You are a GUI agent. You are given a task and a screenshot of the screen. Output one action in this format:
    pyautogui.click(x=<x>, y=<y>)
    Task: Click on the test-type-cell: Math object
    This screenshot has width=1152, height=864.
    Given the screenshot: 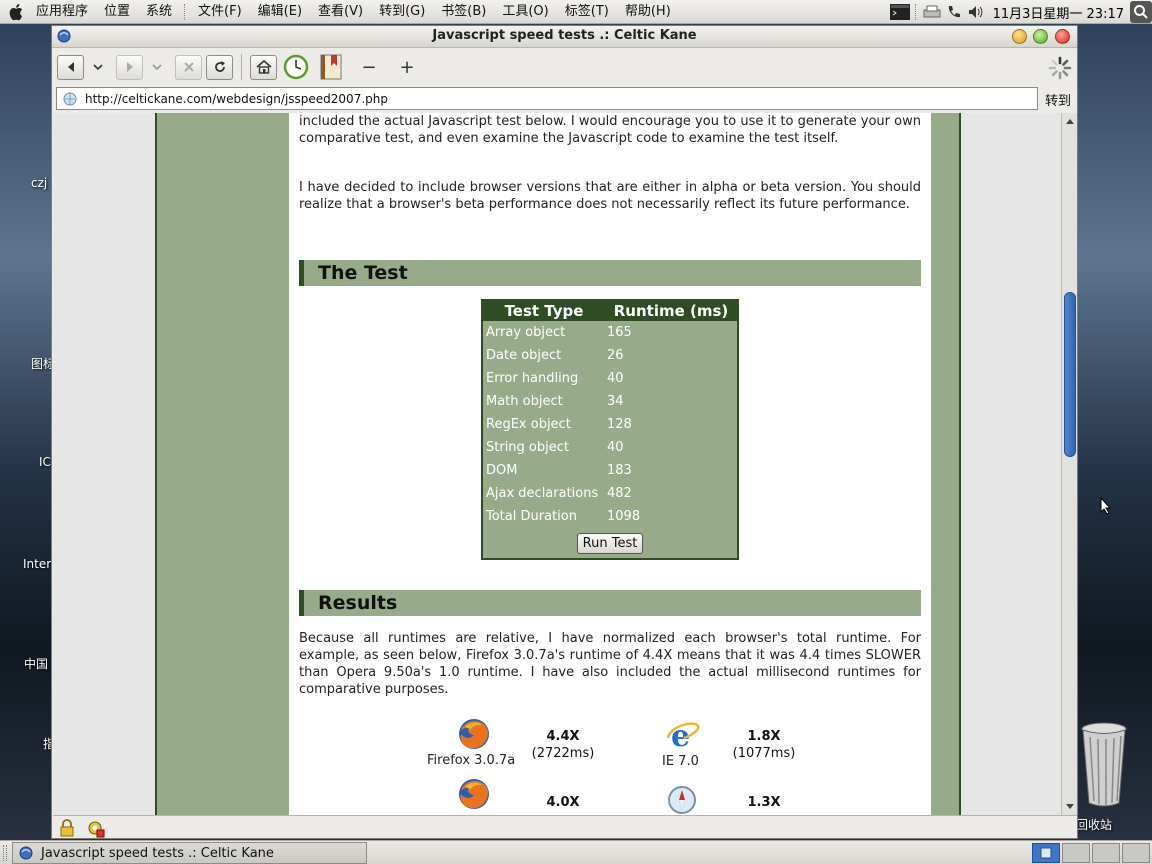 What is the action you would take?
    pyautogui.click(x=524, y=401)
    